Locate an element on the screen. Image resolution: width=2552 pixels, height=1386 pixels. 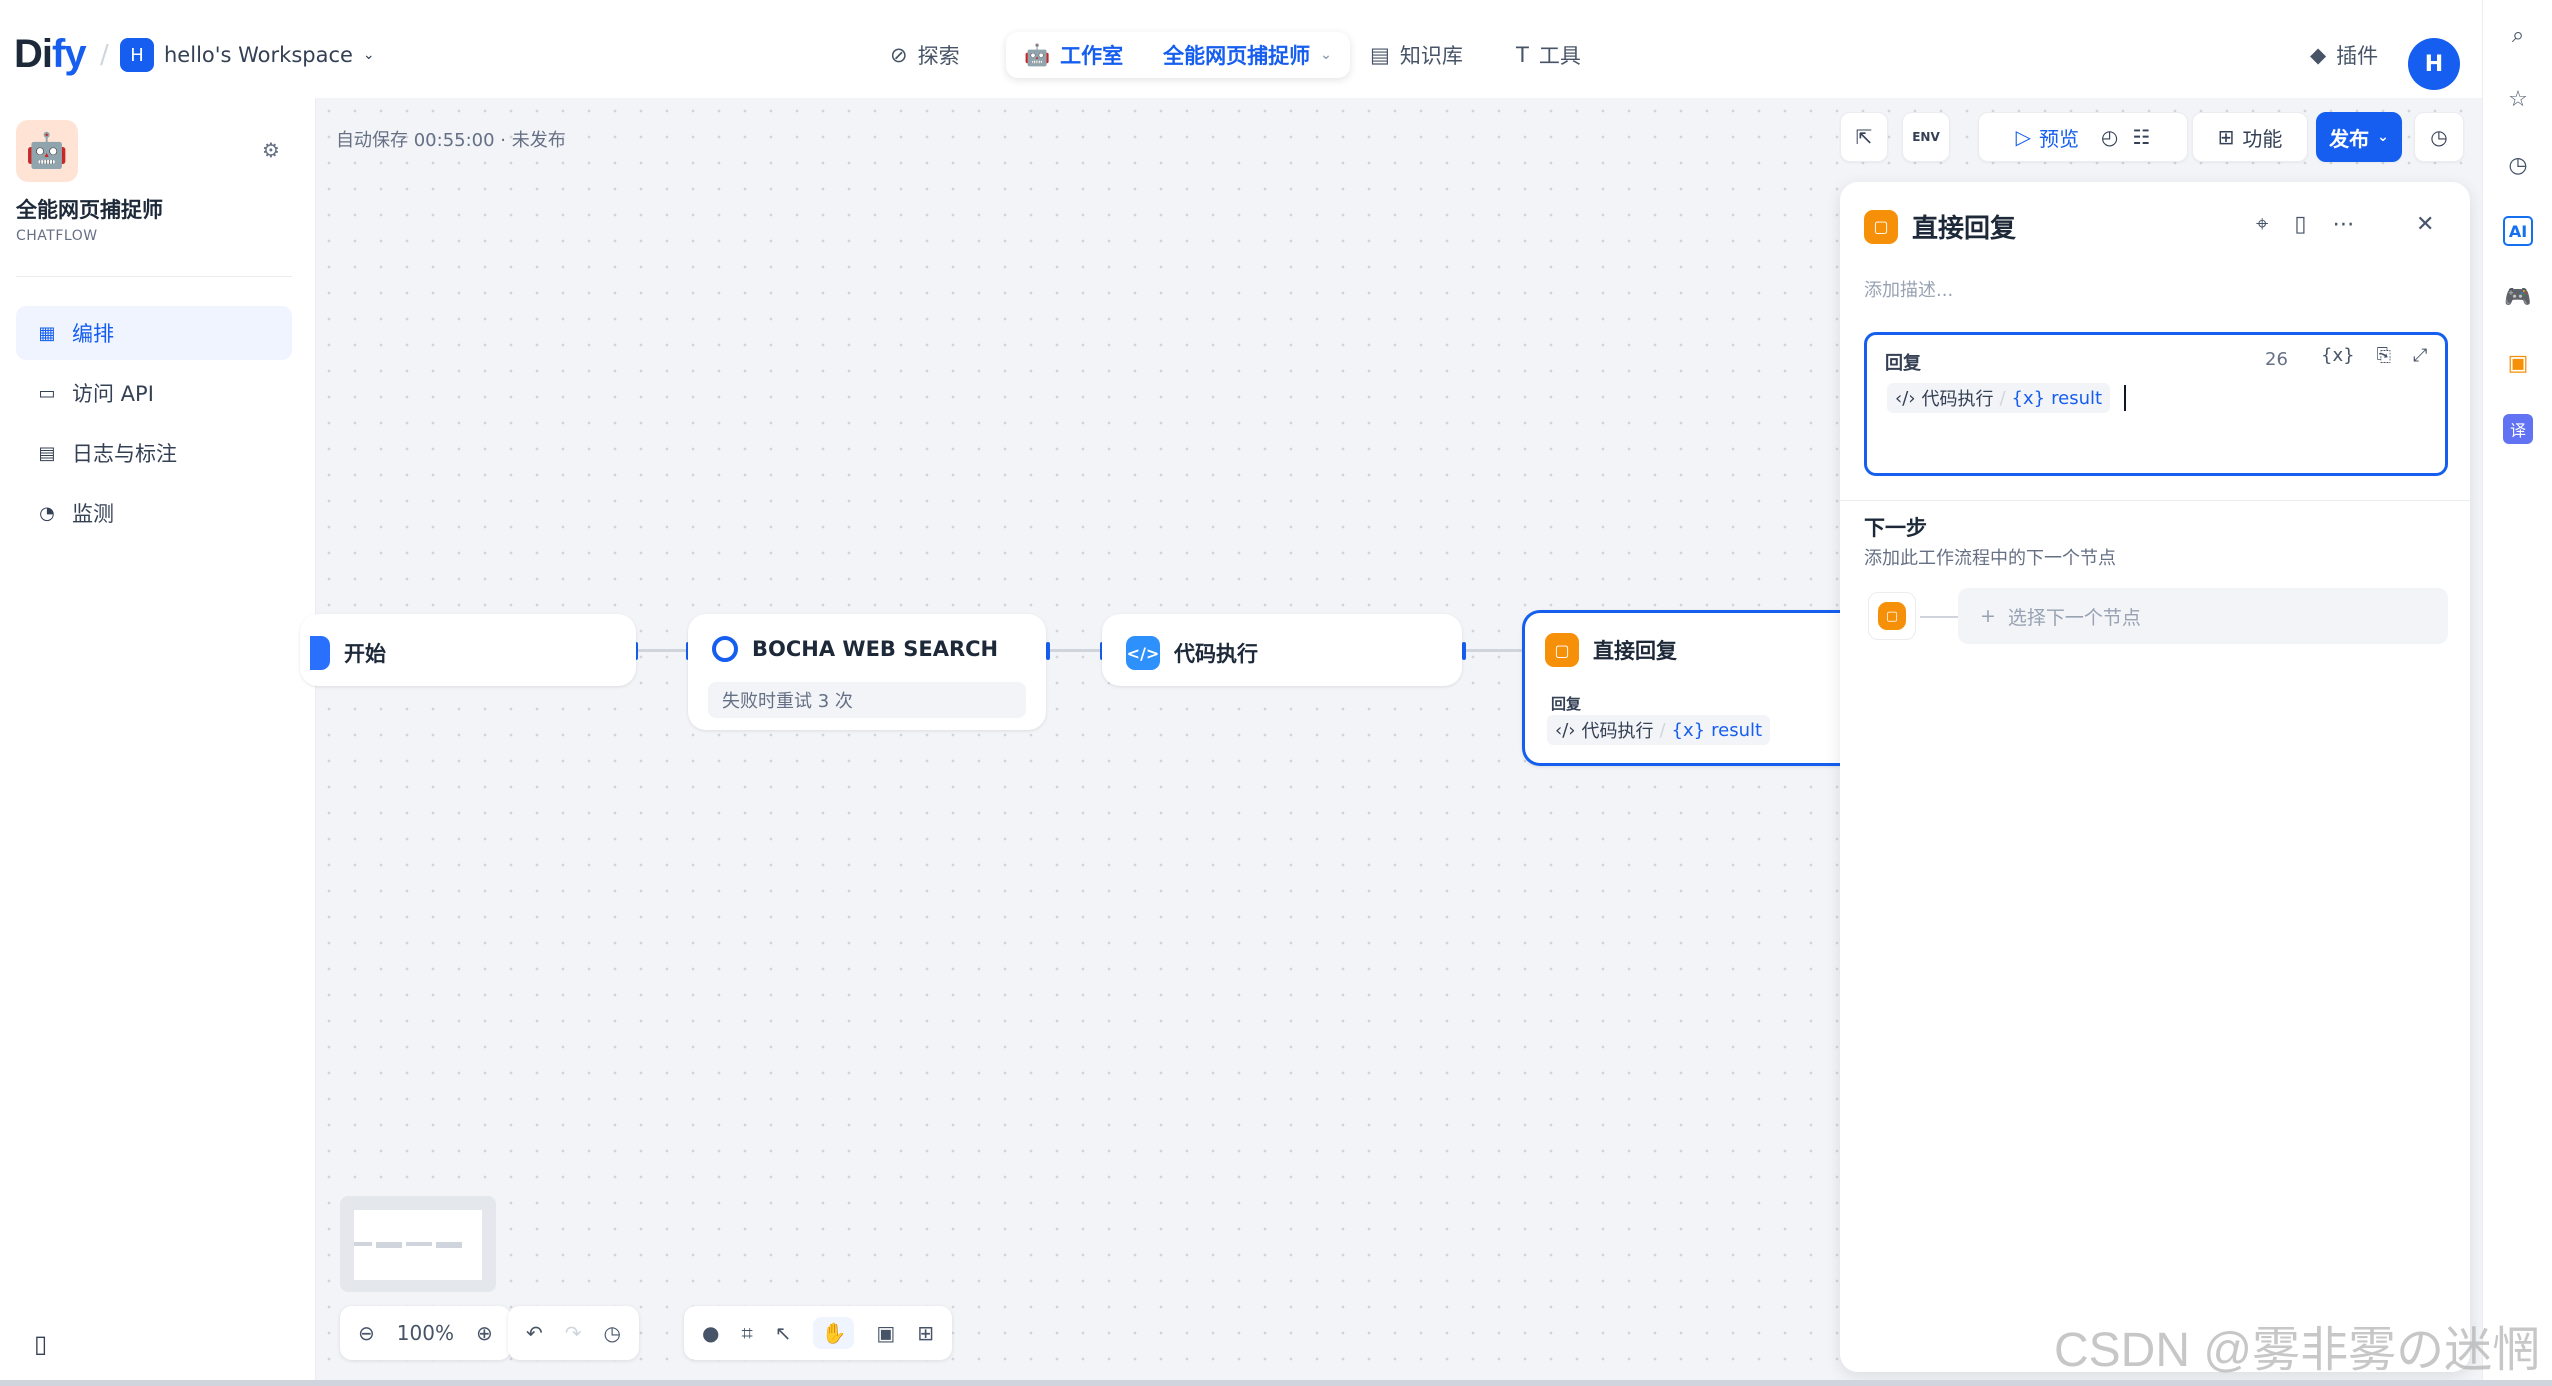
features-button: ⊞ 功能 is located at coordinates (2250, 137).